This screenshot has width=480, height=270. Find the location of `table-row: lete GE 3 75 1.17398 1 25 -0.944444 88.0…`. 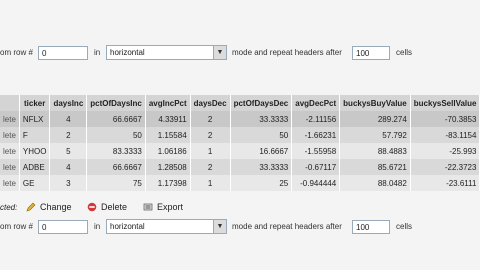

table-row: lete GE 3 75 1.17398 1 25 -0.944444 88.0… is located at coordinates (240, 183).